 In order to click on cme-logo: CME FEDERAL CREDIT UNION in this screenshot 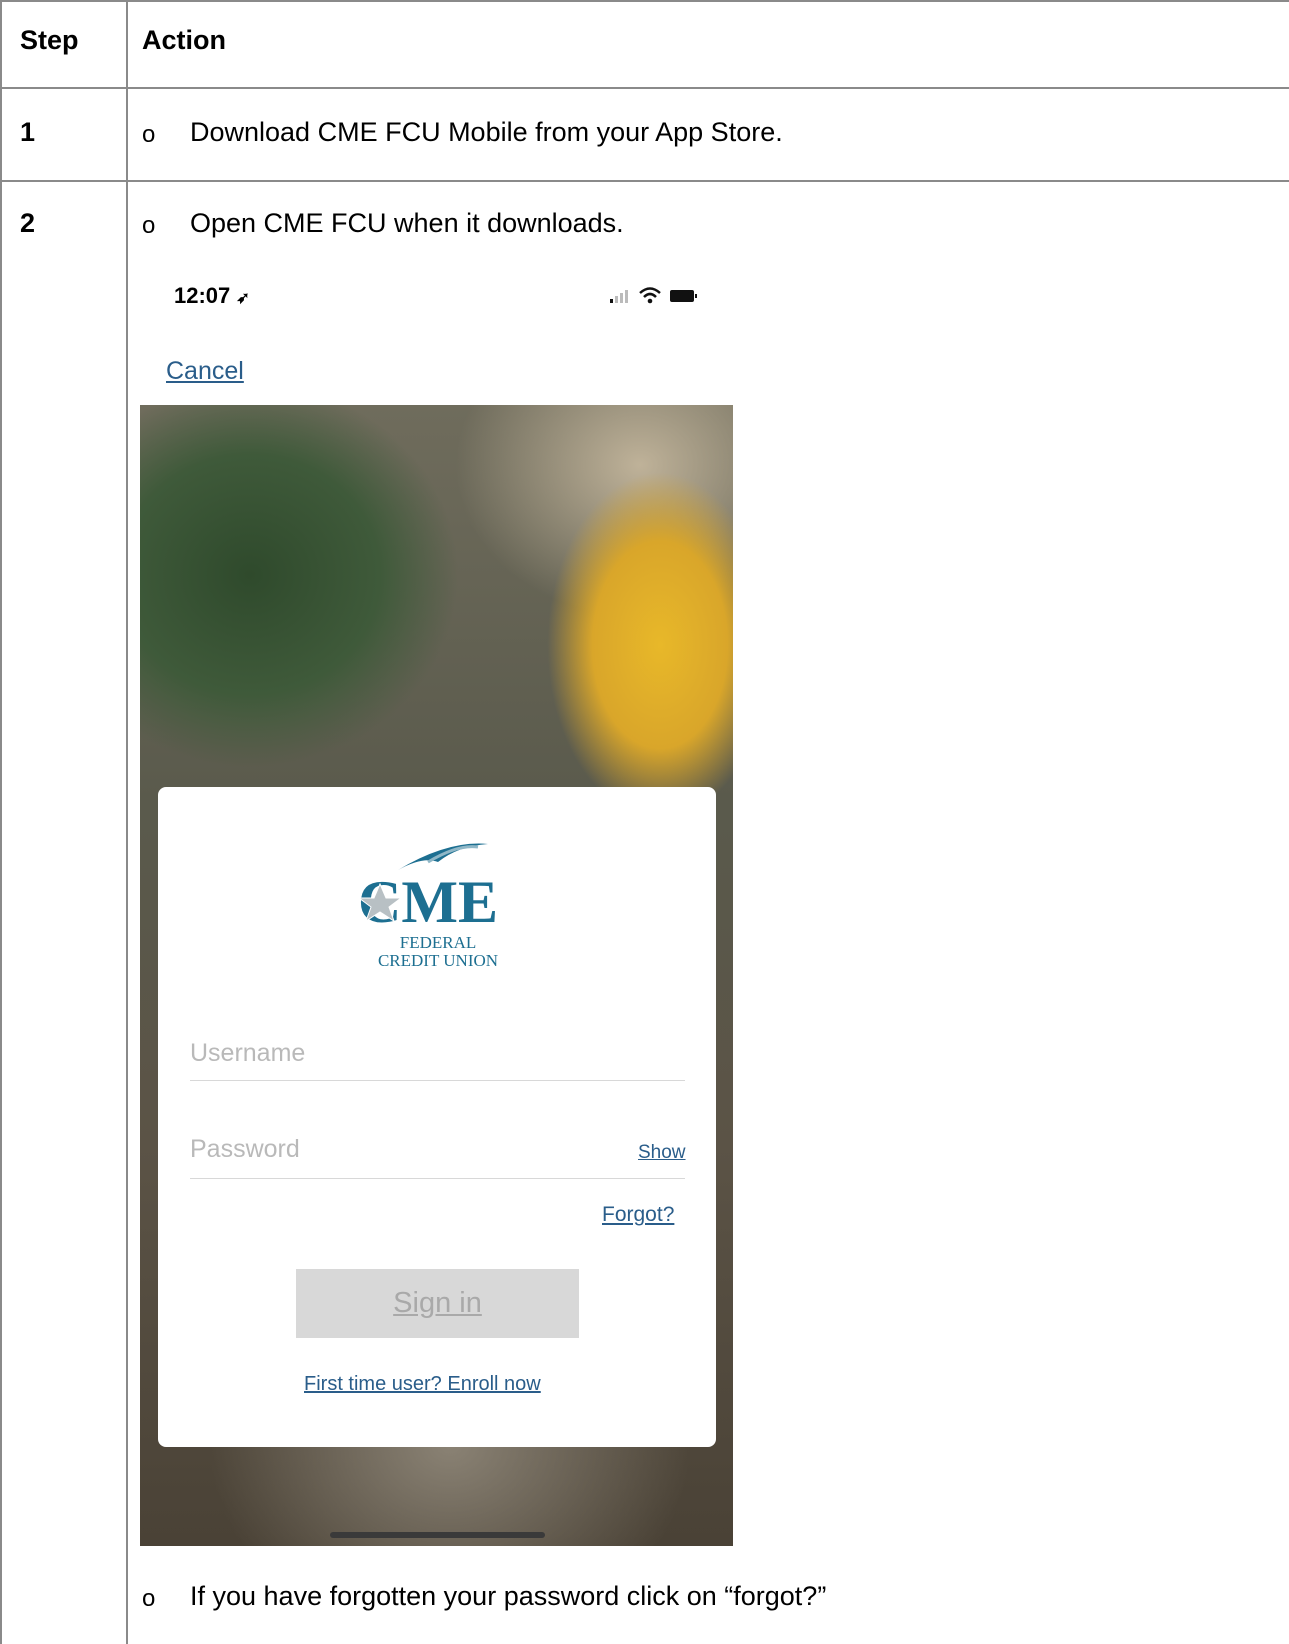, I will do `click(438, 902)`.